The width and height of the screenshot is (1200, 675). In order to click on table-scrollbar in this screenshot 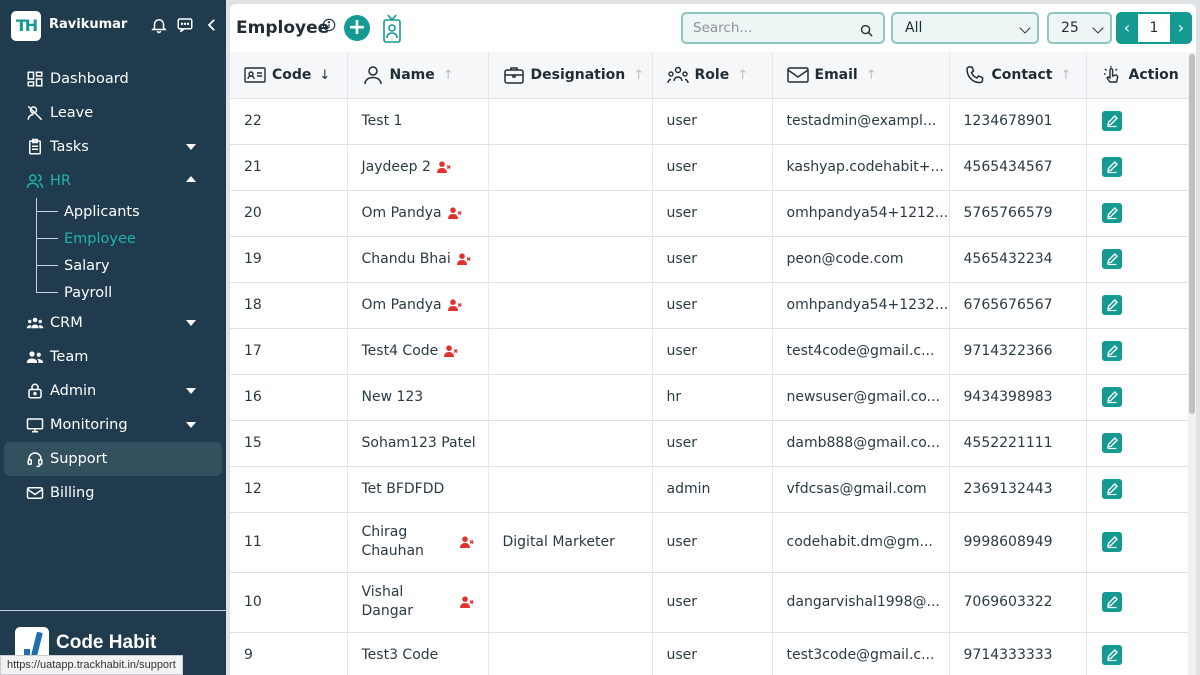, I will do `click(1192, 363)`.